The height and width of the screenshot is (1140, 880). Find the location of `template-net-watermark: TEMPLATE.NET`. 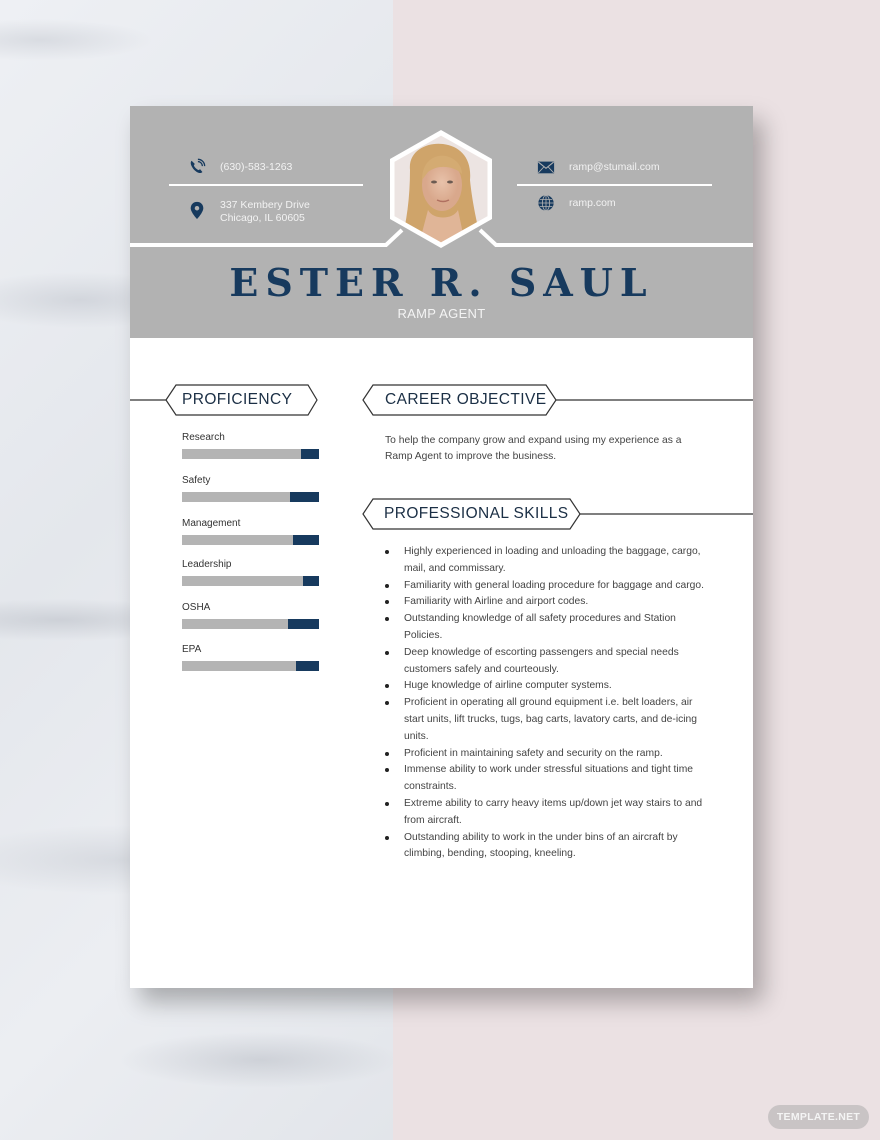

template-net-watermark: TEMPLATE.NET is located at coordinates (818, 1117).